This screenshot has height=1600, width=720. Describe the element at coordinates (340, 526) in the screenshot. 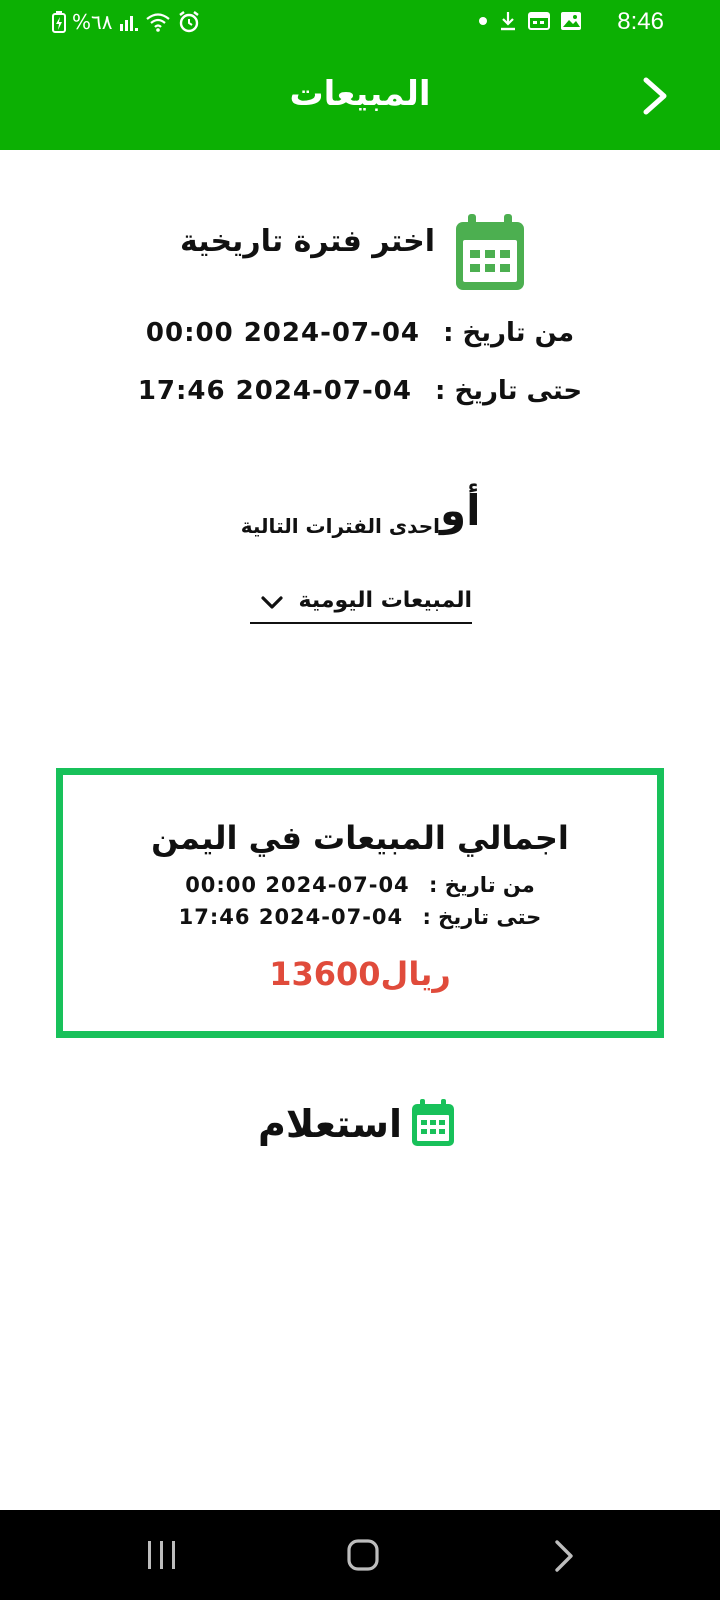

I see `or-subtext: احدى الفترات التالية` at that location.